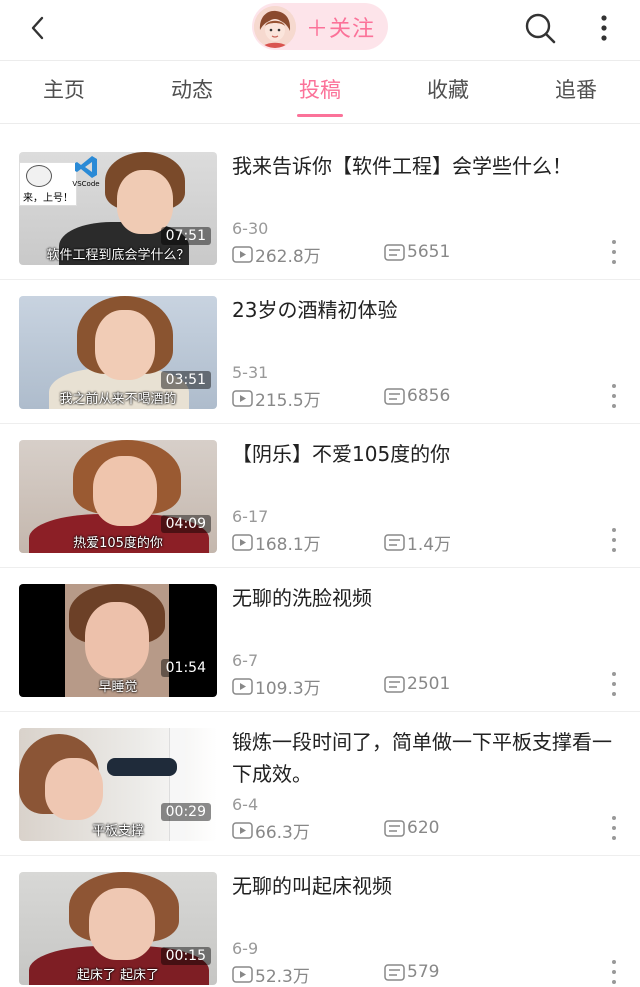  Describe the element at coordinates (411, 972) in the screenshot. I see `danmaku-count: 579` at that location.